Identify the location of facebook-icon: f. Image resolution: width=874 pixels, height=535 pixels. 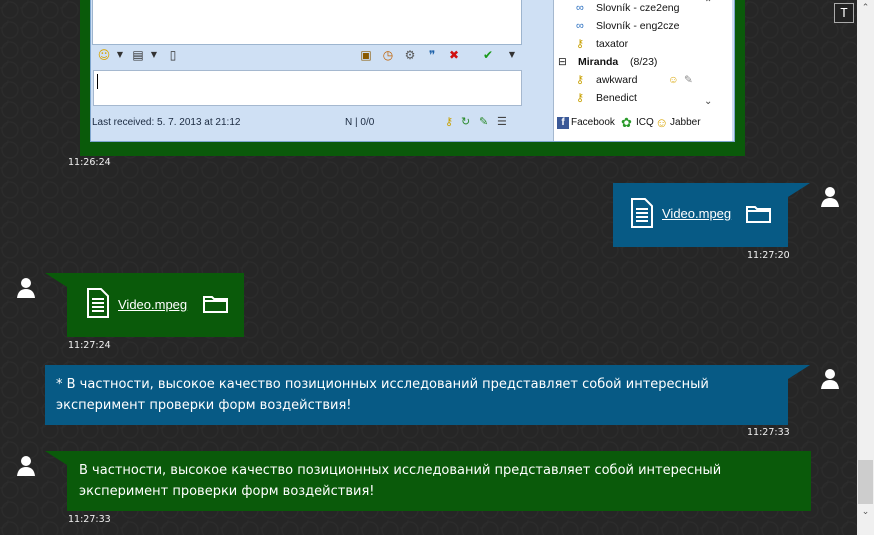
(563, 123).